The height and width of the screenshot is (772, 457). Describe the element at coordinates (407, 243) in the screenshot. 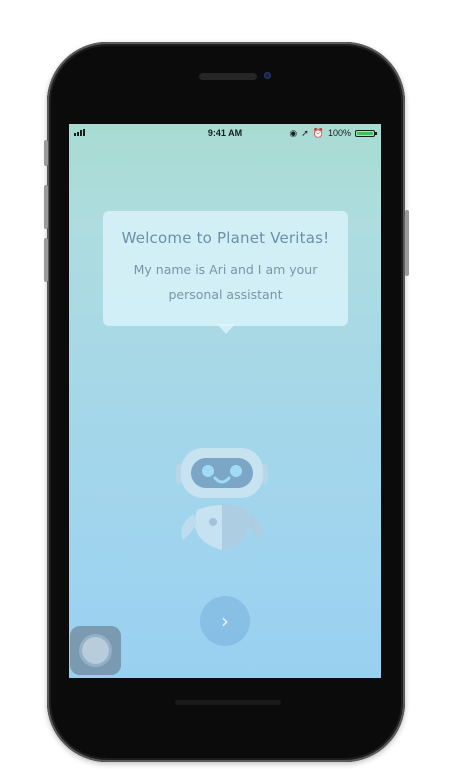

I see `power-button` at that location.